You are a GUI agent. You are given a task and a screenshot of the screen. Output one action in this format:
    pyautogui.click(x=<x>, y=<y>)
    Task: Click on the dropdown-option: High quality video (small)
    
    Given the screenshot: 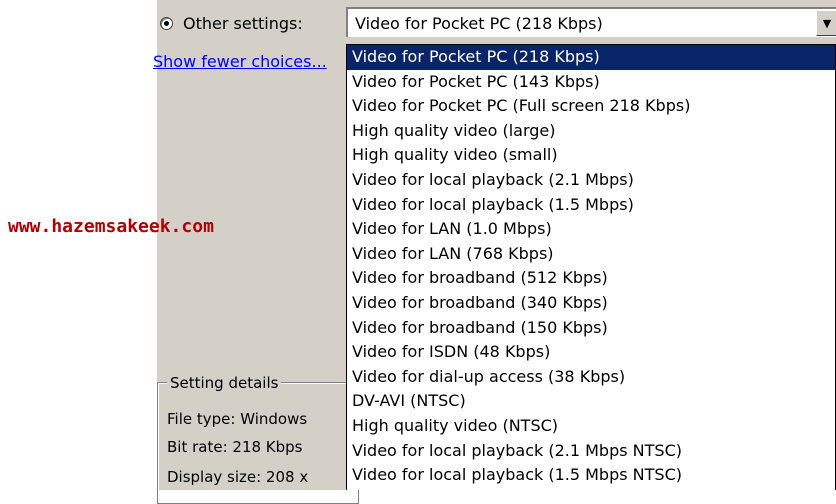 What is the action you would take?
    pyautogui.click(x=591, y=155)
    